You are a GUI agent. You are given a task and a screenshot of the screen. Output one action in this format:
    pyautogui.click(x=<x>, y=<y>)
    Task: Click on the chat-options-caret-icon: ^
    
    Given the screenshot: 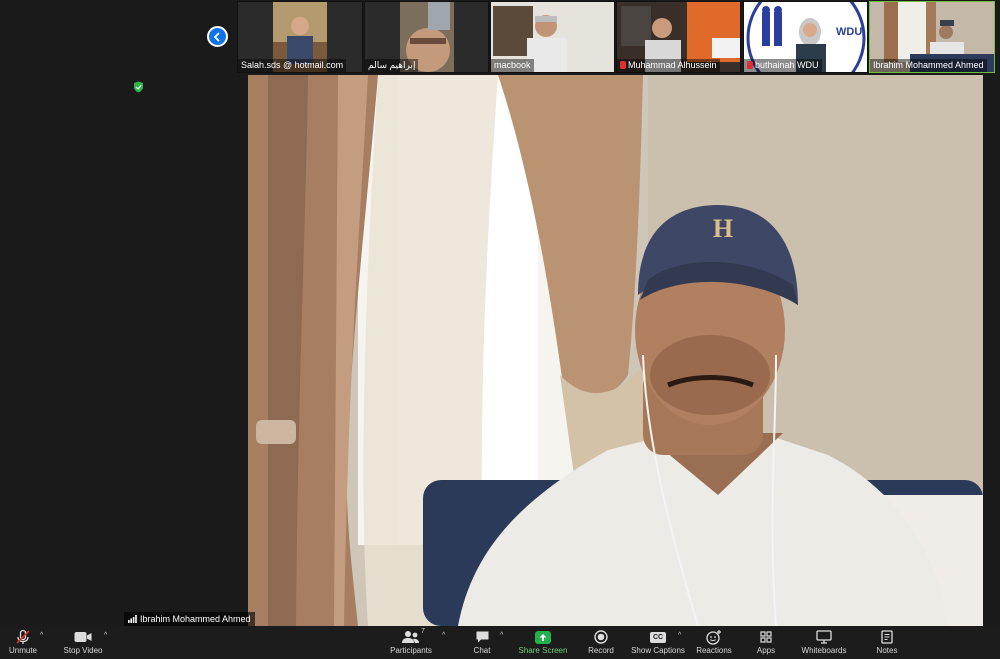 What is the action you would take?
    pyautogui.click(x=501, y=635)
    